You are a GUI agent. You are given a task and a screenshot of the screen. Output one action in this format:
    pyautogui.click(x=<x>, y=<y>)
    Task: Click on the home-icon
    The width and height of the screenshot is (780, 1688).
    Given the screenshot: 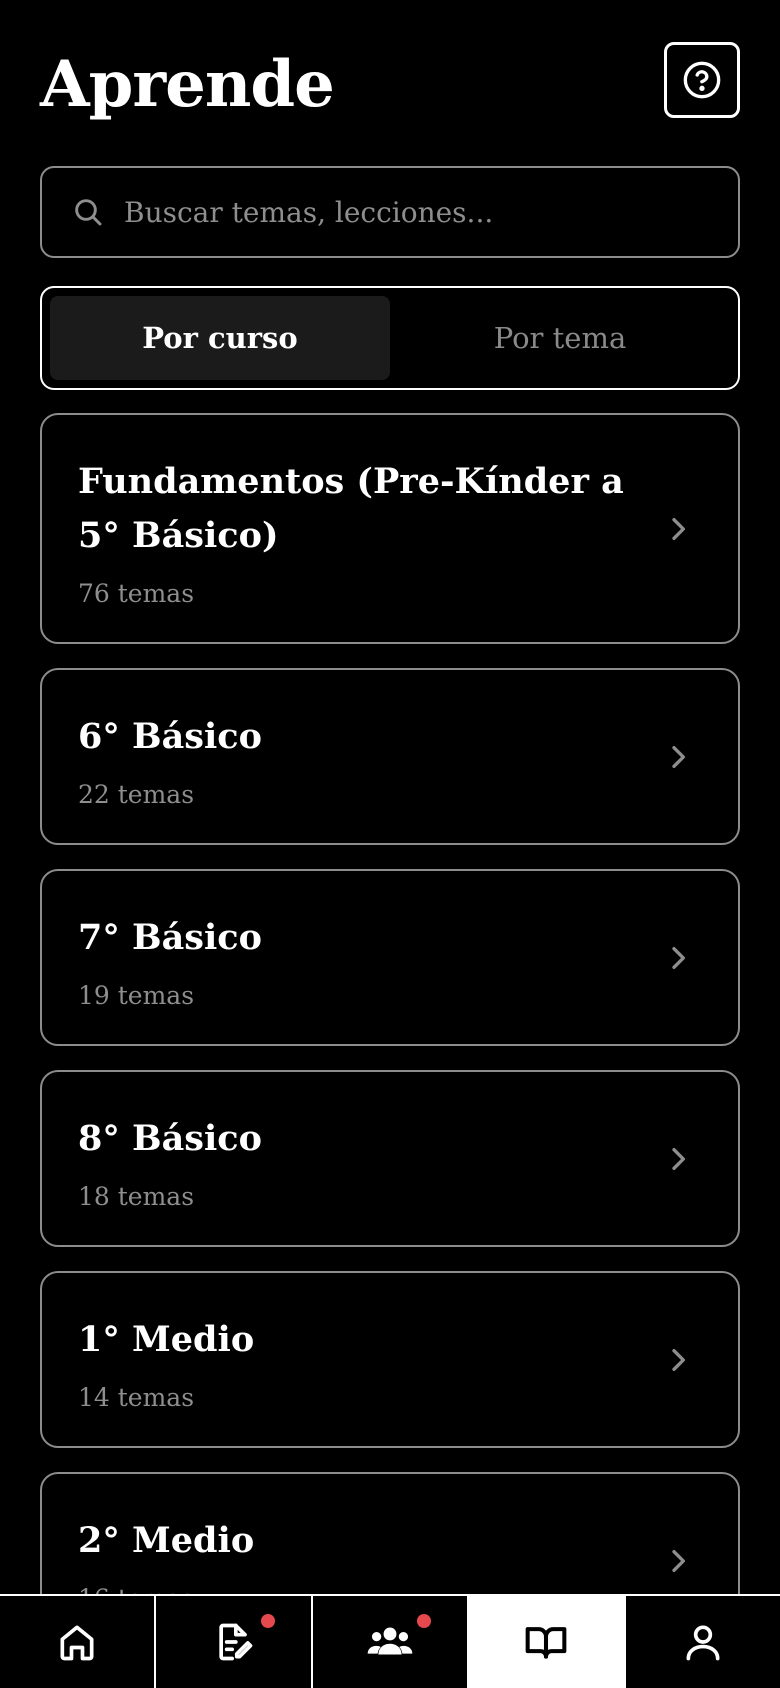 What is the action you would take?
    pyautogui.click(x=77, y=1643)
    